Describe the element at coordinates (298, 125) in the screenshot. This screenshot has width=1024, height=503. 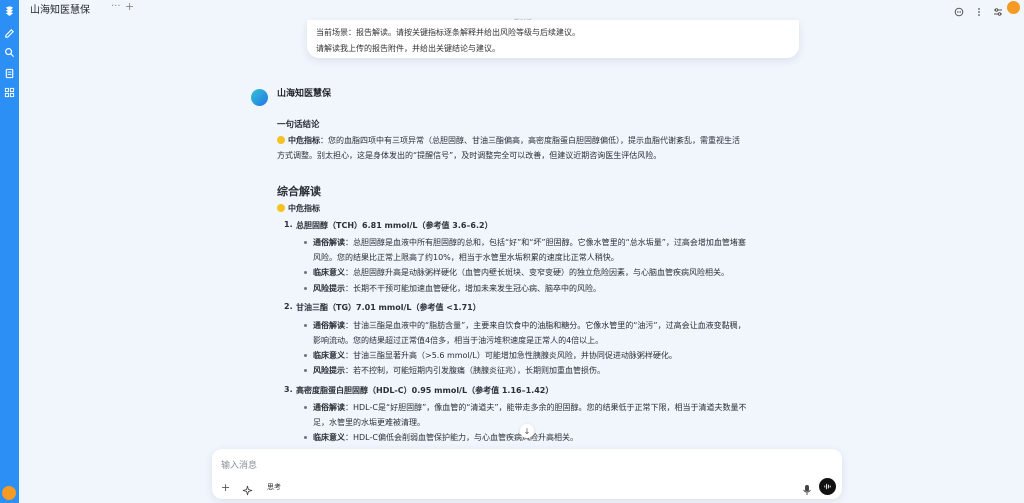
I see `summary-heading: 一句话结论` at that location.